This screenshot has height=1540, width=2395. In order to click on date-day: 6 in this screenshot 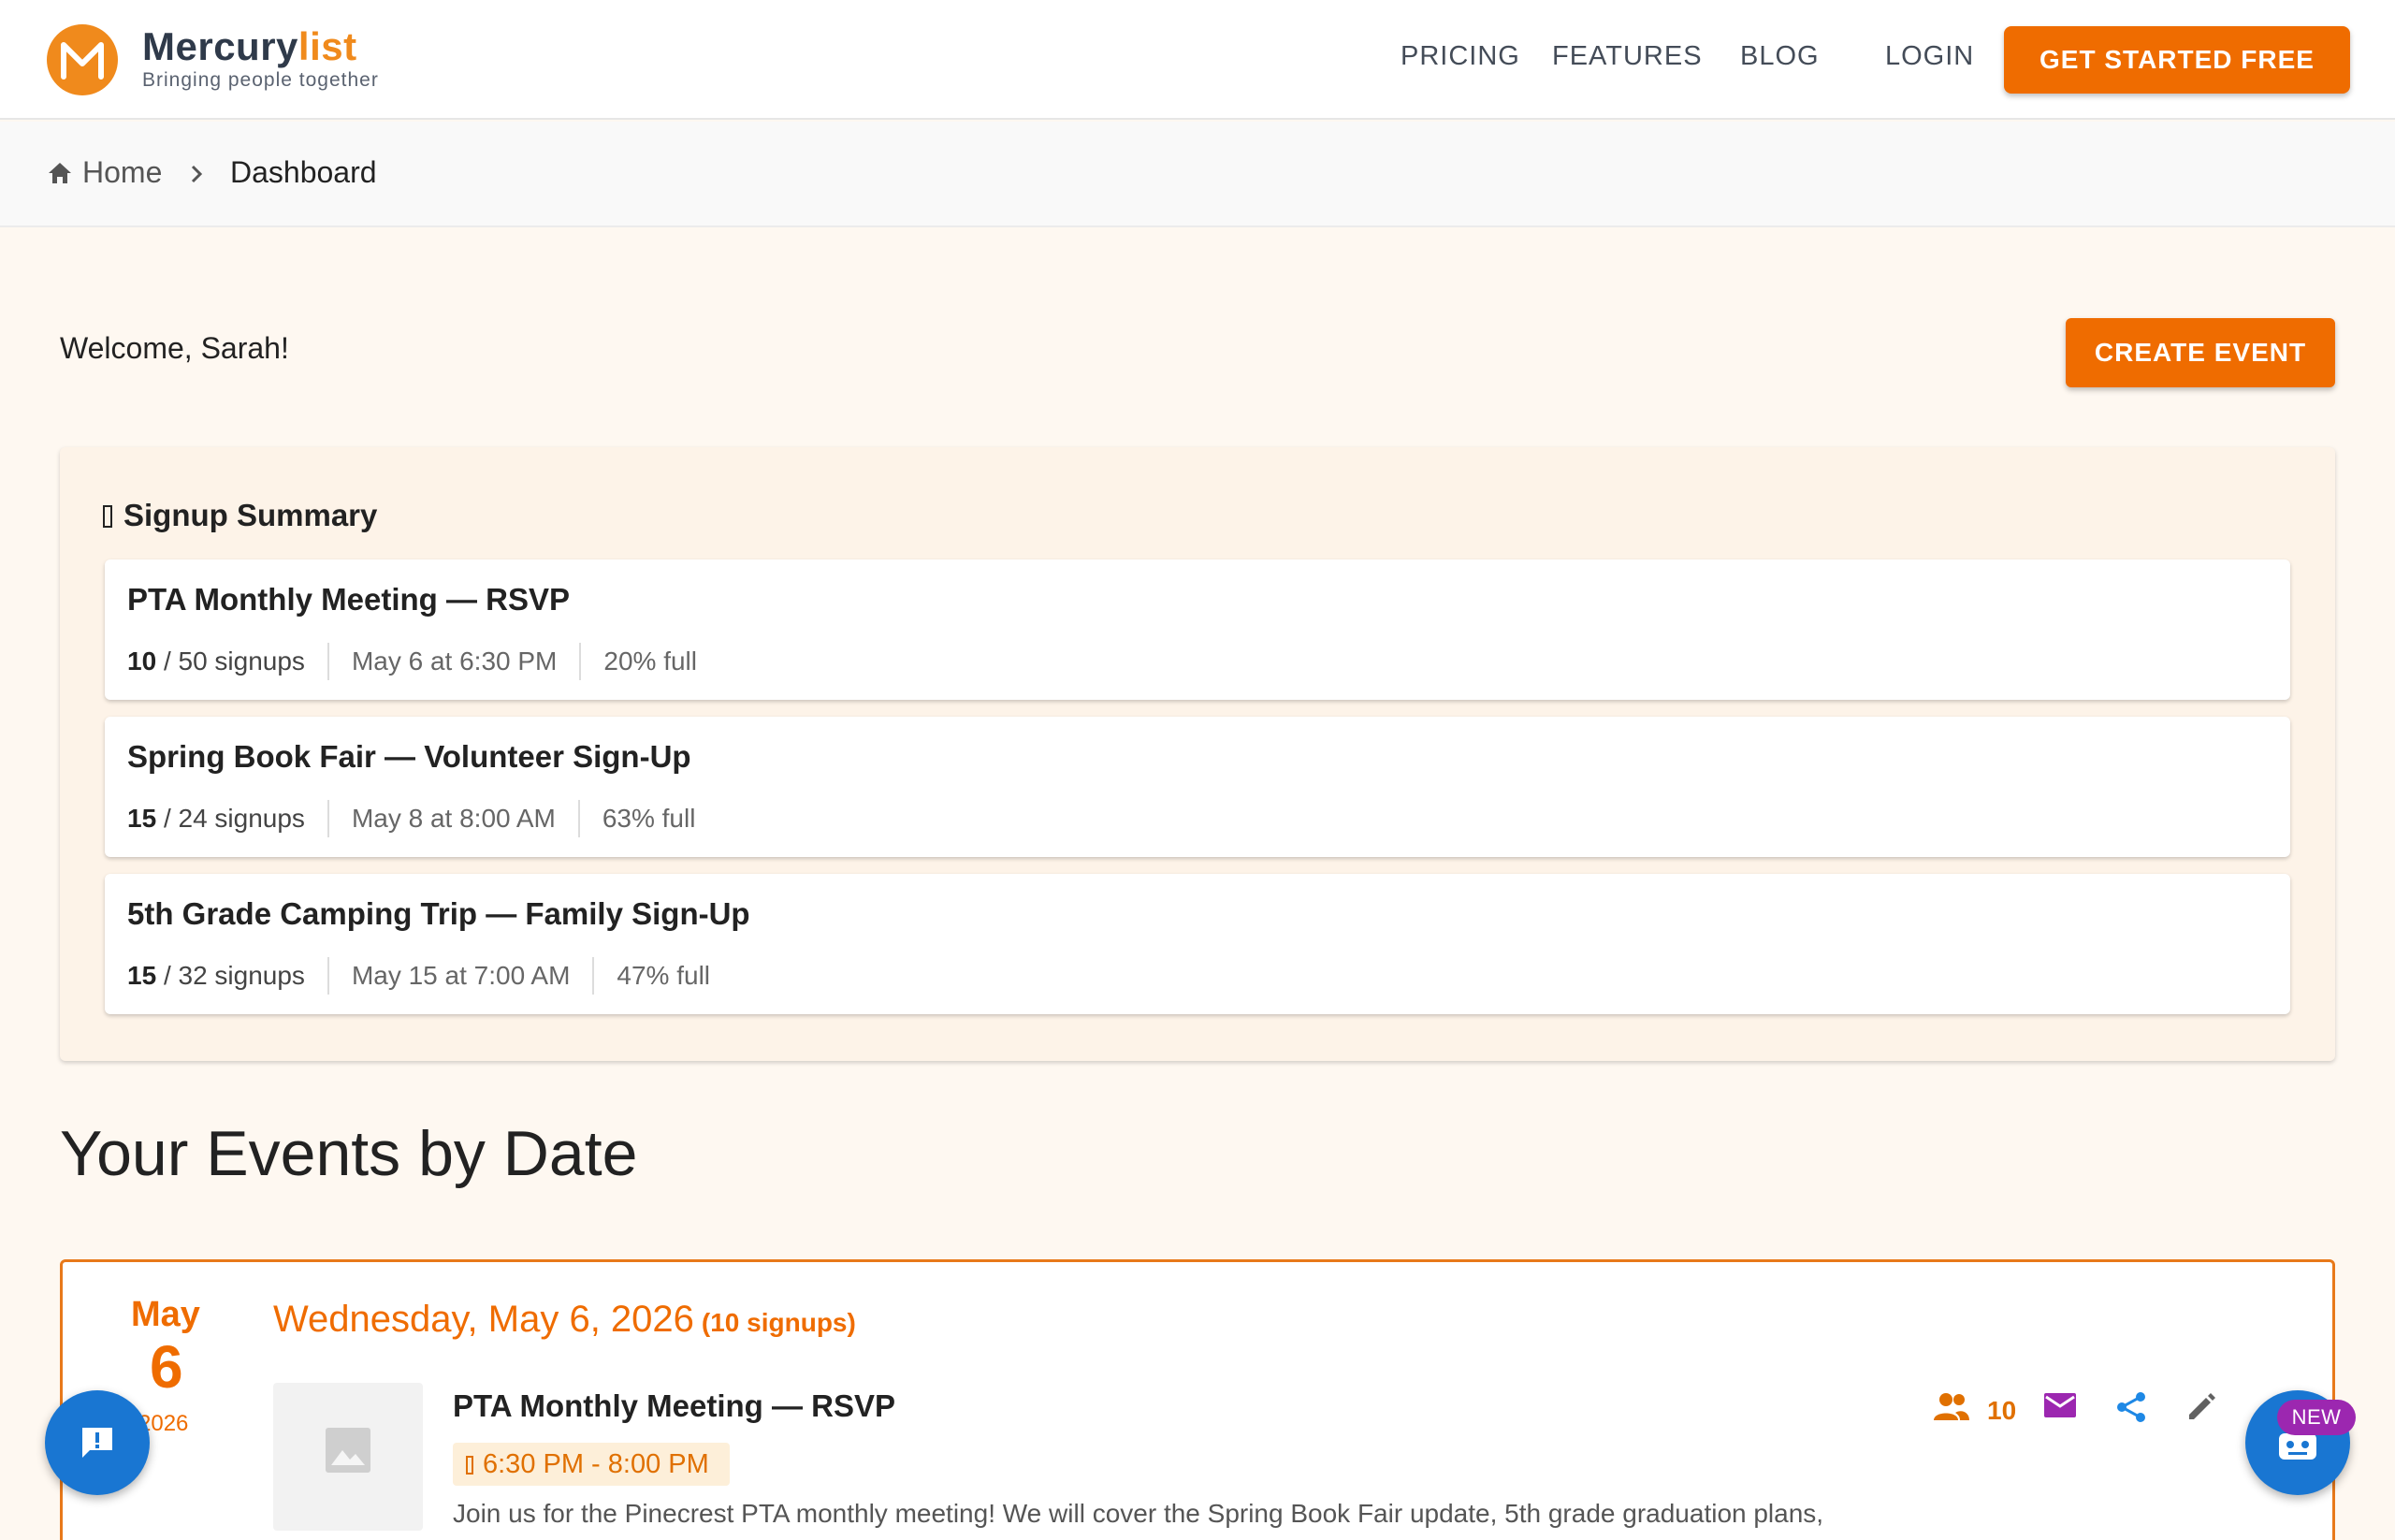, I will do `click(166, 1367)`.